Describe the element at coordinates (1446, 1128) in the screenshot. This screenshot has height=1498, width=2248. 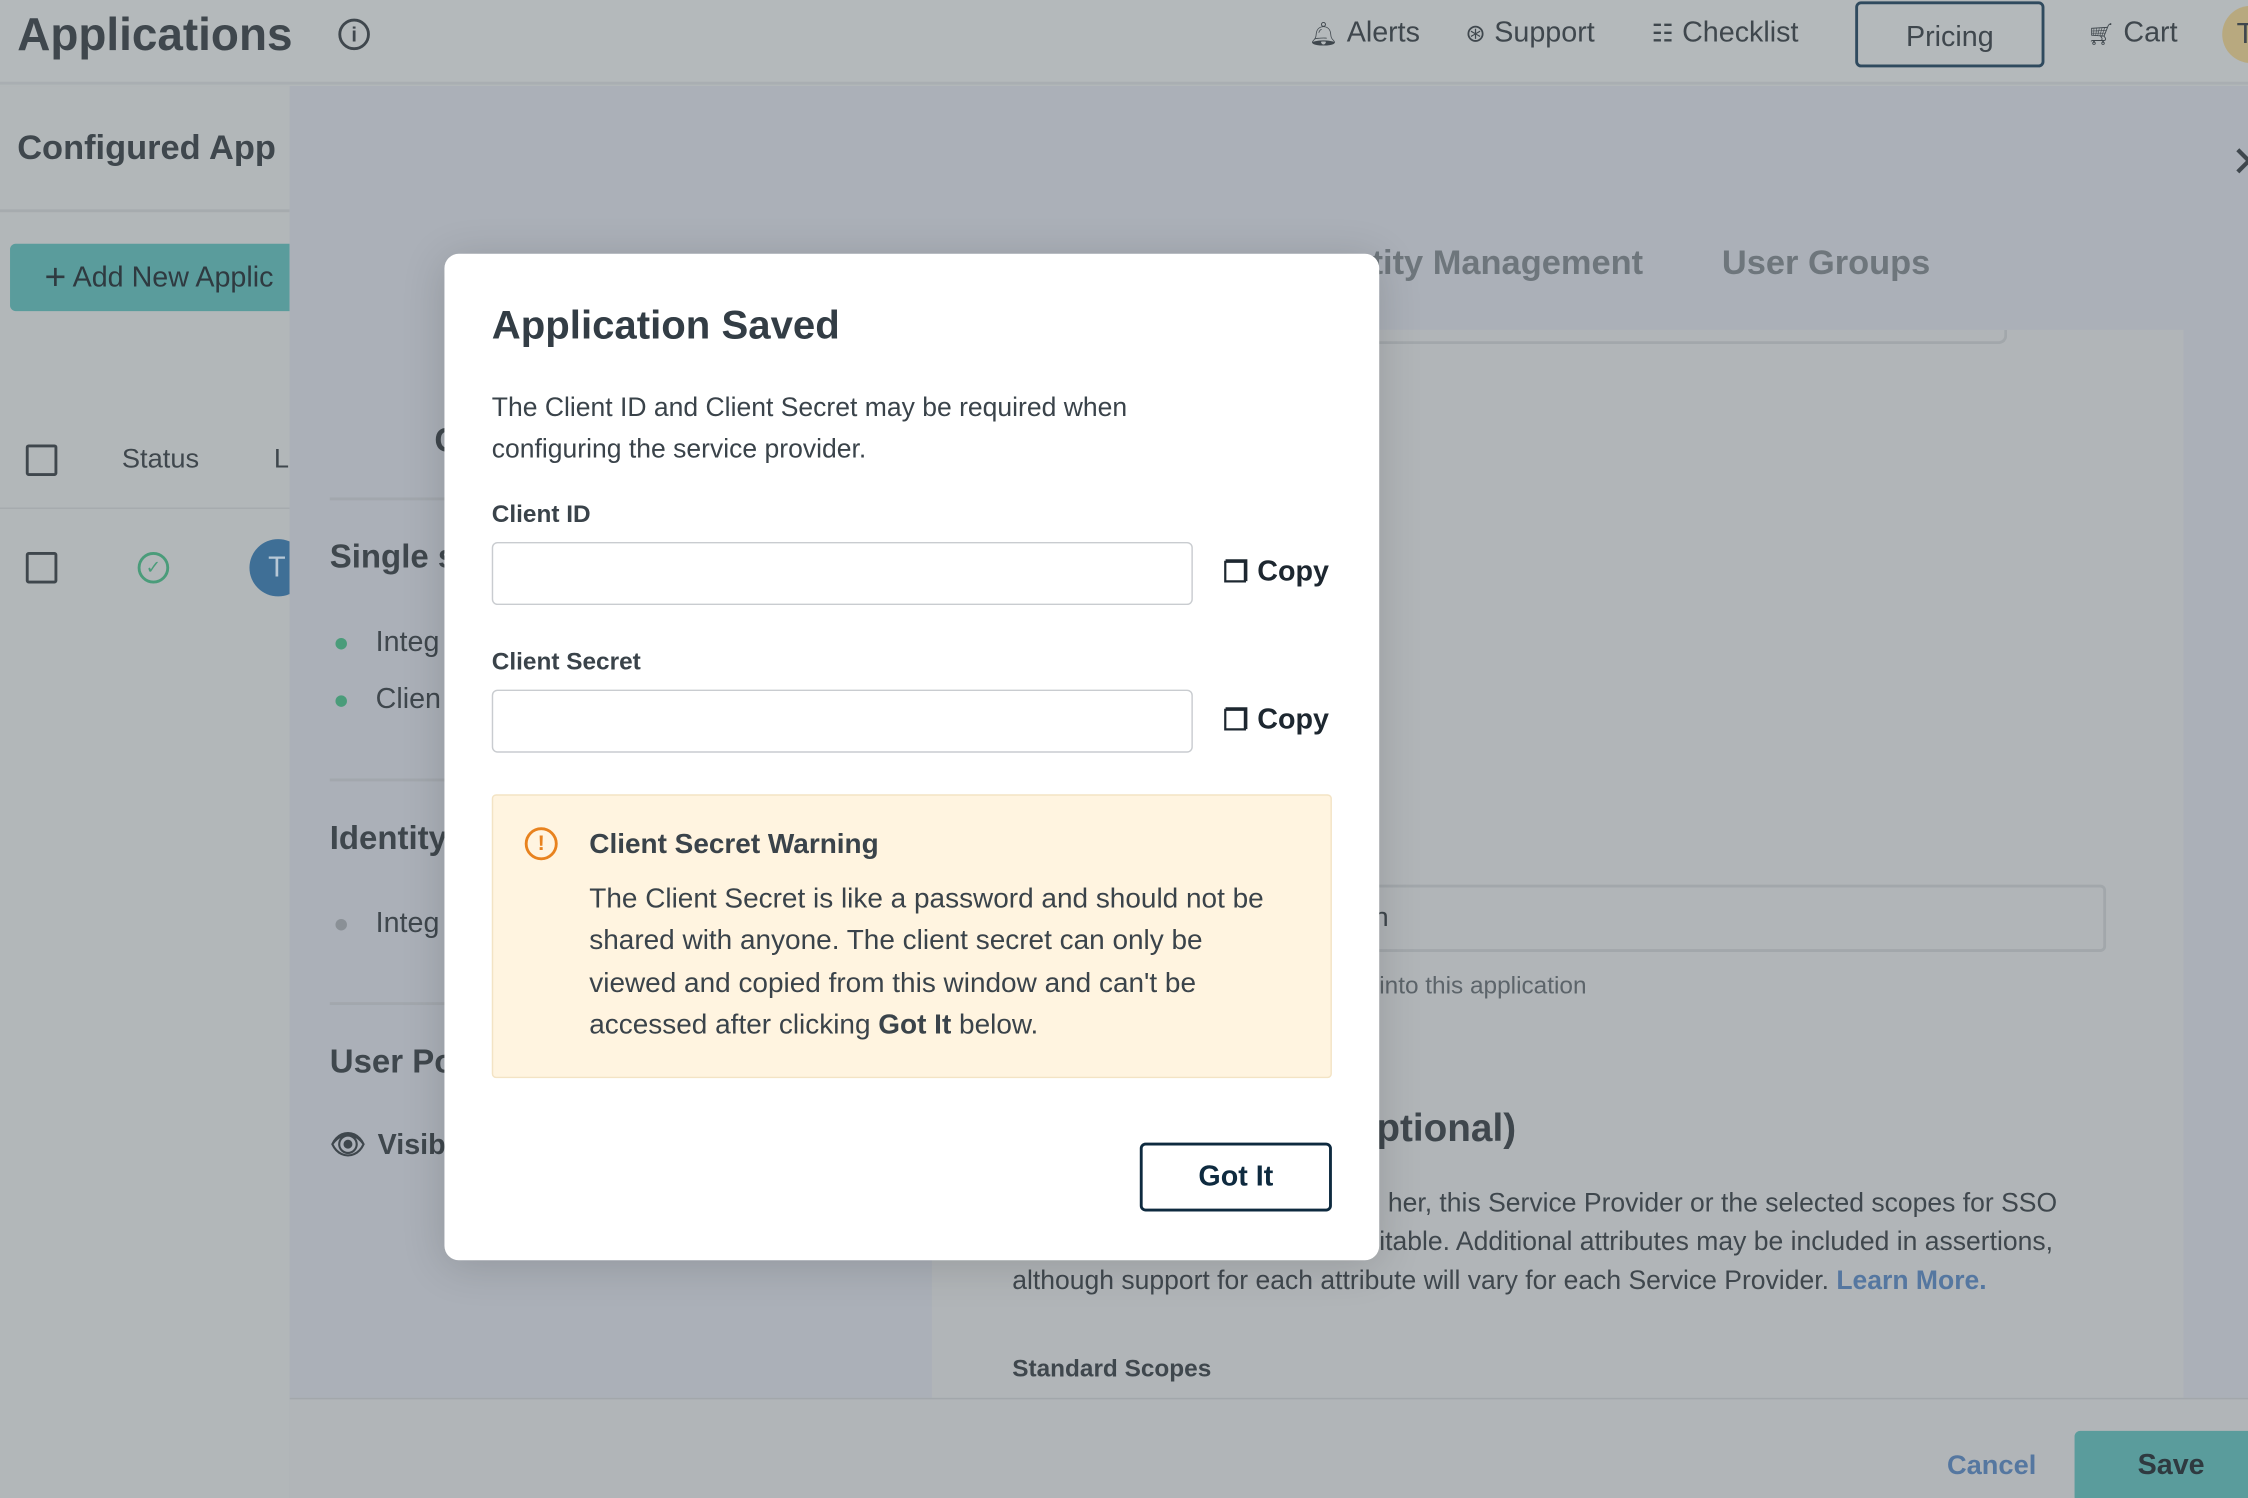
I see `section-heading: ptional)` at that location.